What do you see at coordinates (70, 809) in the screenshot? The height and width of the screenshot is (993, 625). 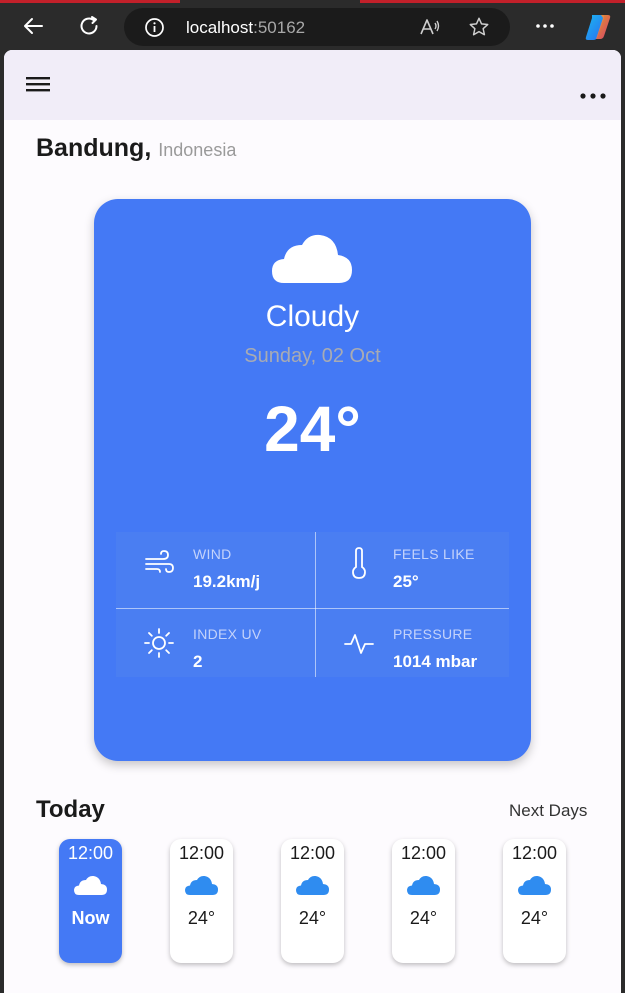 I see `today-heading: Today` at bounding box center [70, 809].